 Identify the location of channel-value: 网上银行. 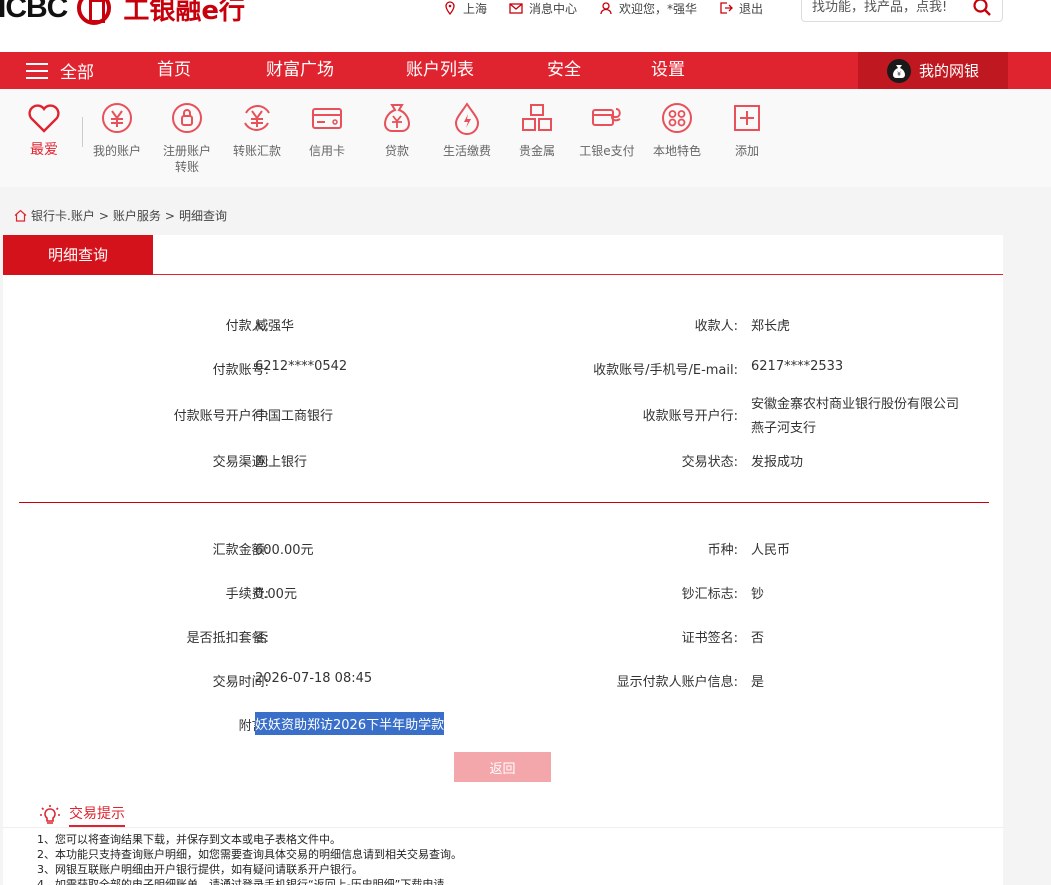
(281, 462).